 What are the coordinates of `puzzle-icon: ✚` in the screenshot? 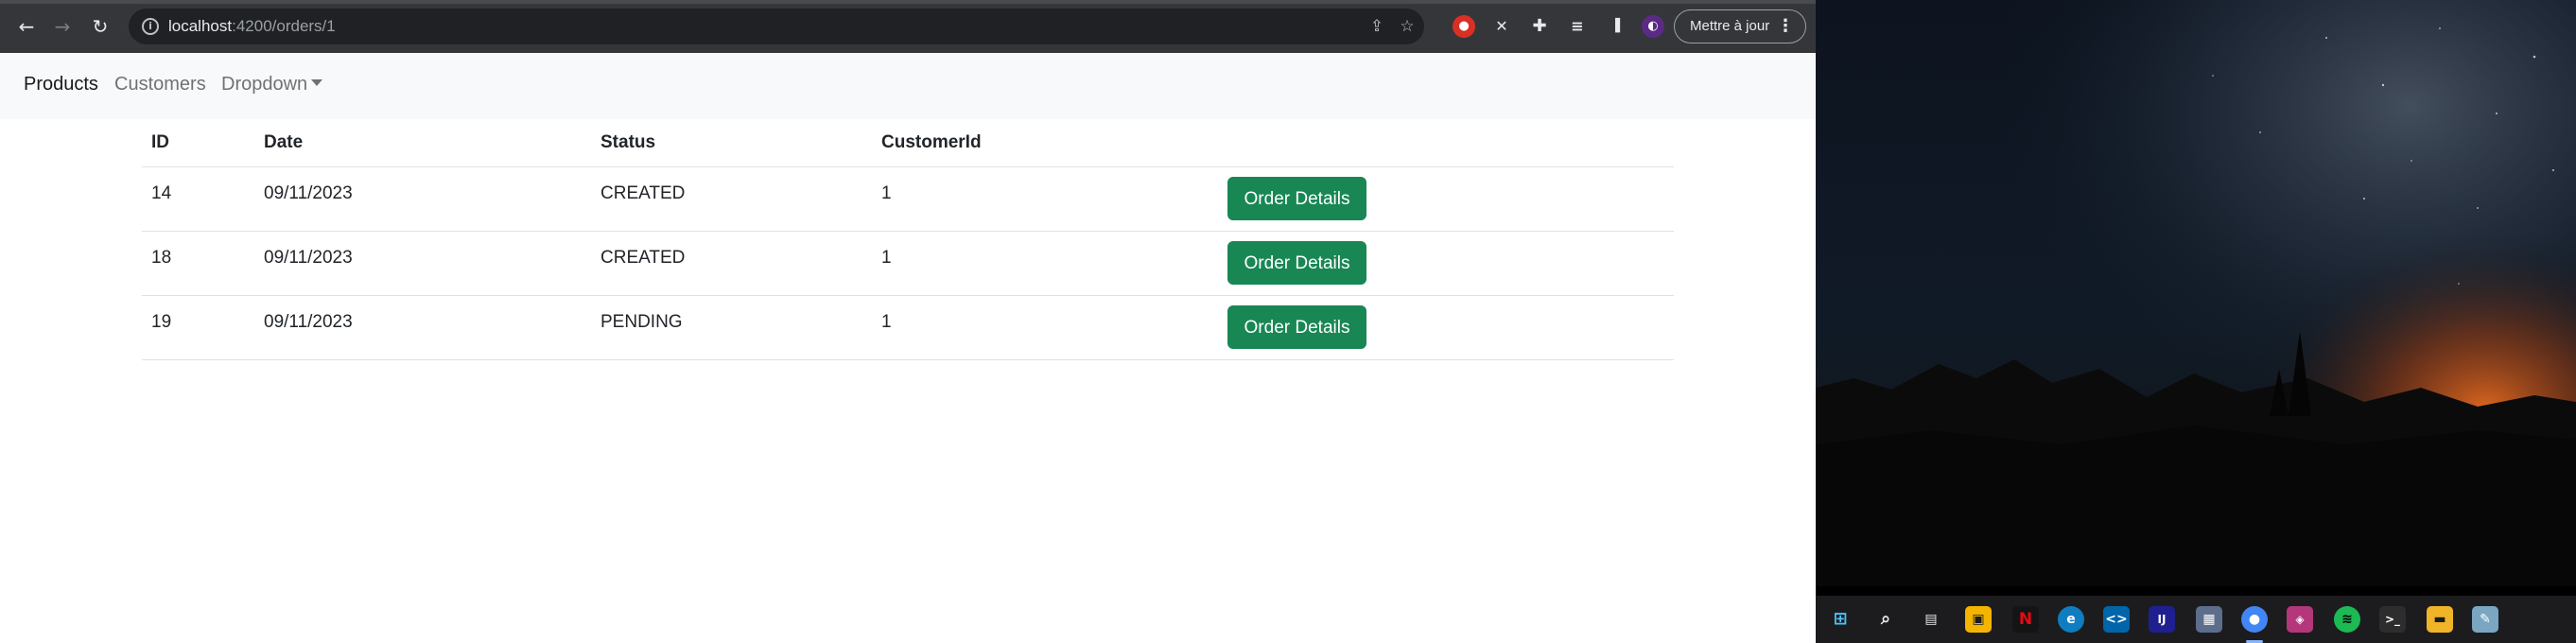 It's located at (1539, 26).